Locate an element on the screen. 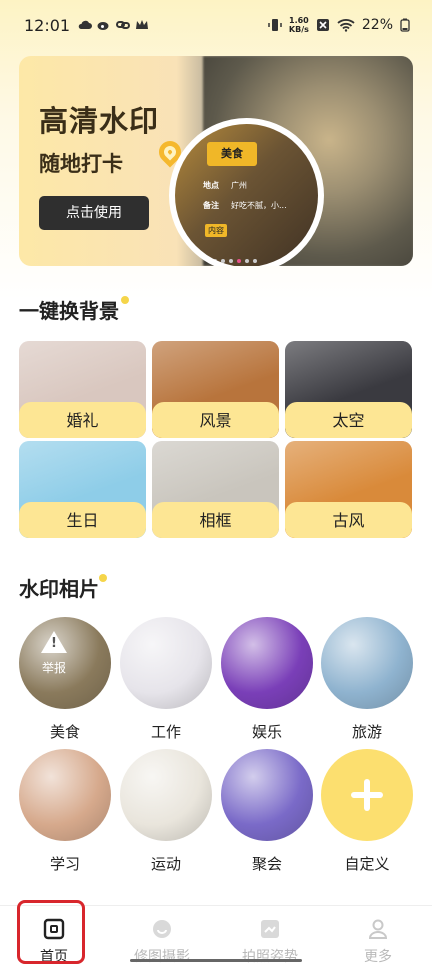  watermark-category: 娱乐 is located at coordinates (267, 679).